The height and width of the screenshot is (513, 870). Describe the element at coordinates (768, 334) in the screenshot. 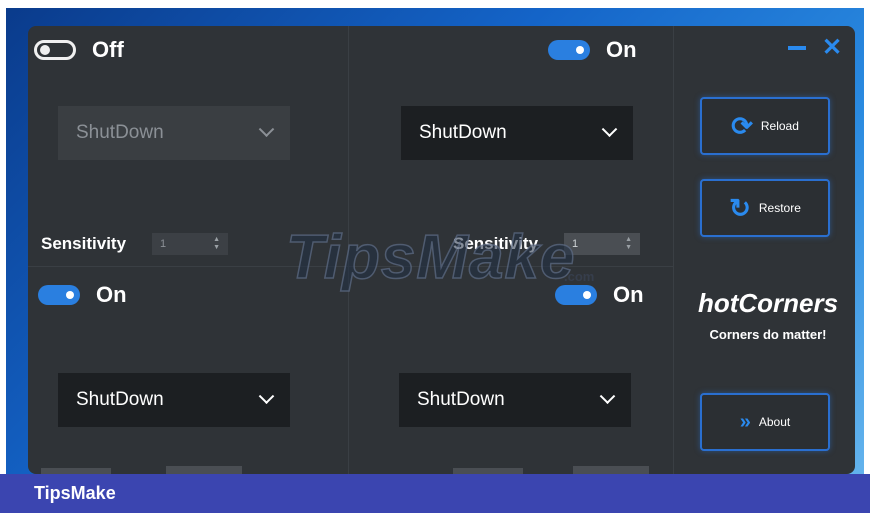

I see `brand-subtitle: Corners do matter!` at that location.